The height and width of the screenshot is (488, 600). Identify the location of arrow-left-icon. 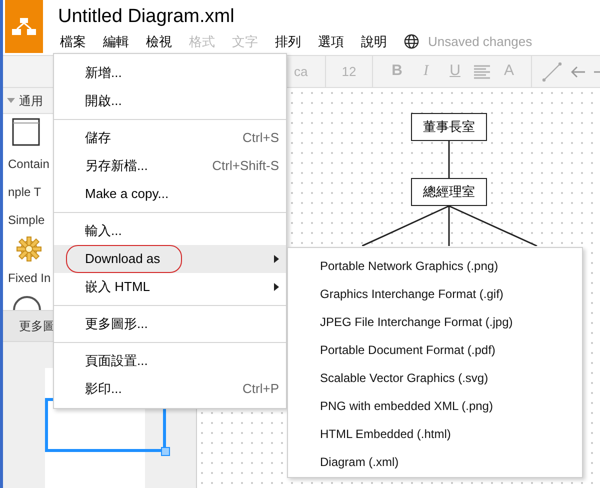
(578, 72).